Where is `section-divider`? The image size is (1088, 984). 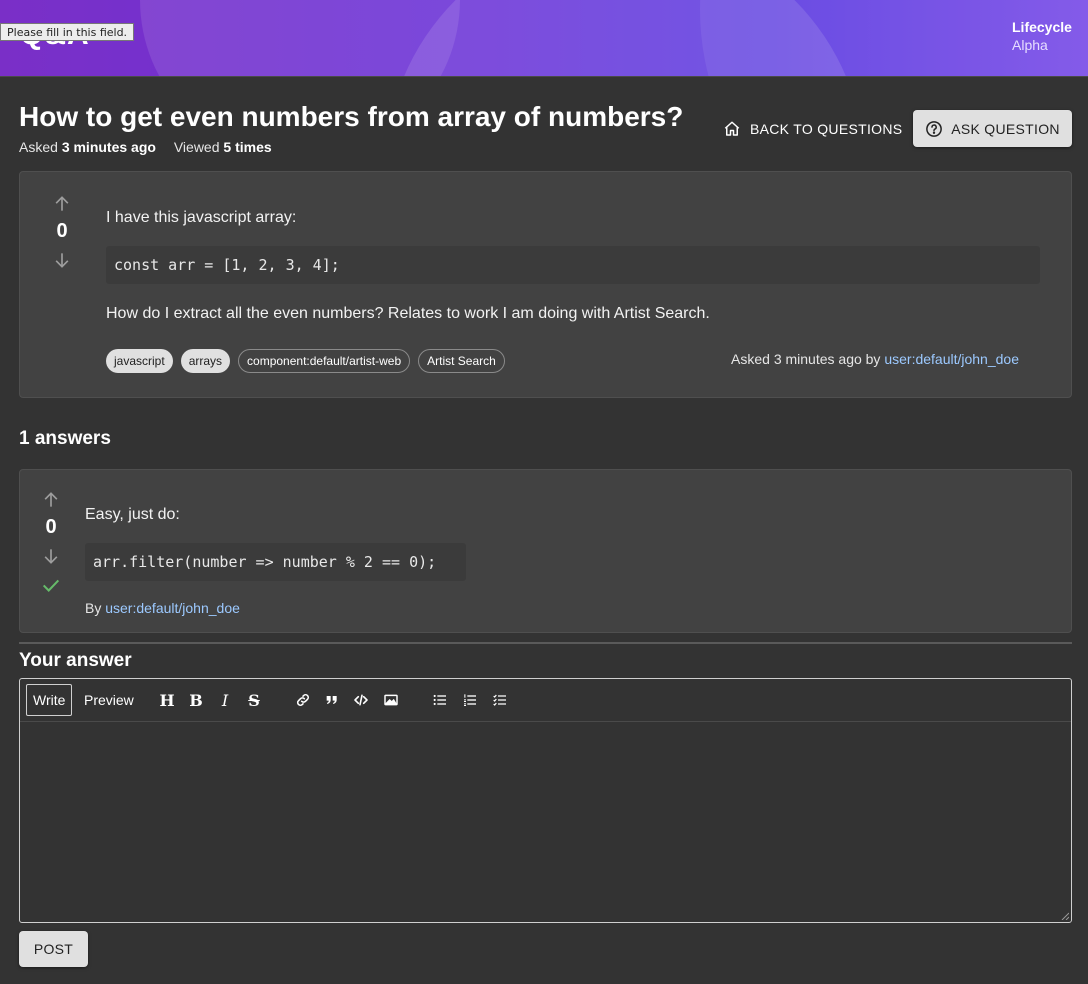
section-divider is located at coordinates (545, 643).